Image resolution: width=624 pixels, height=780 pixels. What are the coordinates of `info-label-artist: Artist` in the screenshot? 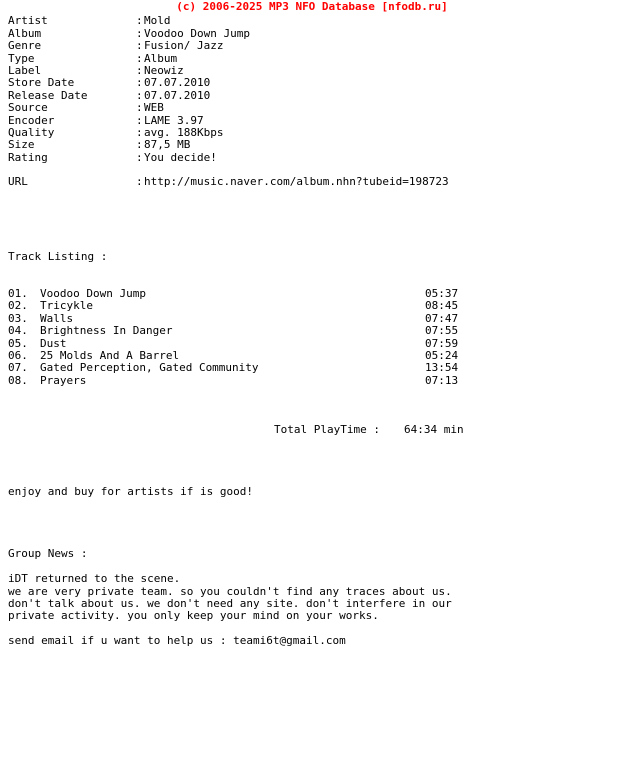 It's located at (28, 21).